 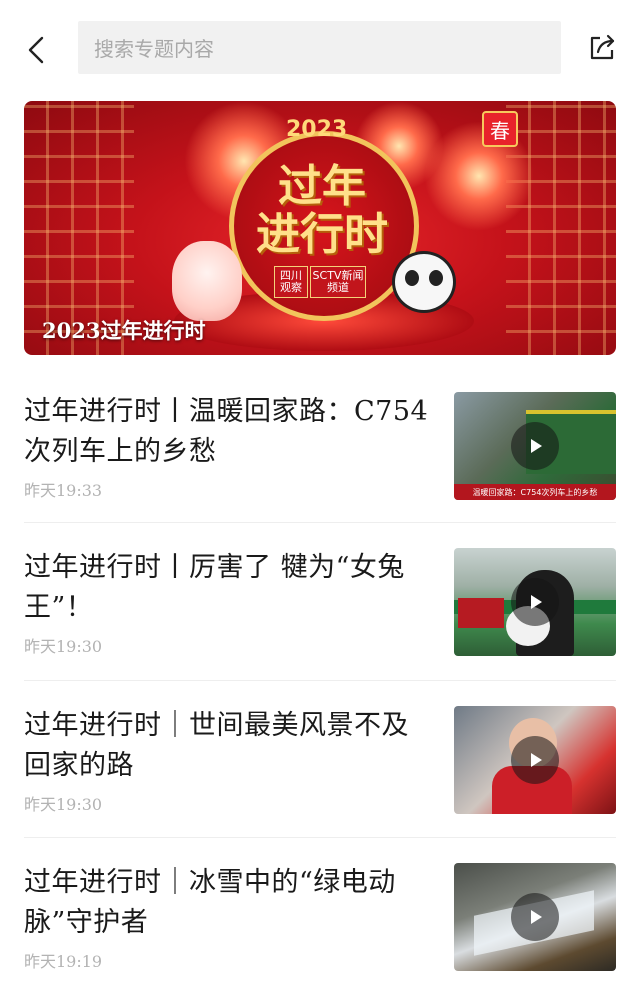 I want to click on share-button, so click(x=603, y=47).